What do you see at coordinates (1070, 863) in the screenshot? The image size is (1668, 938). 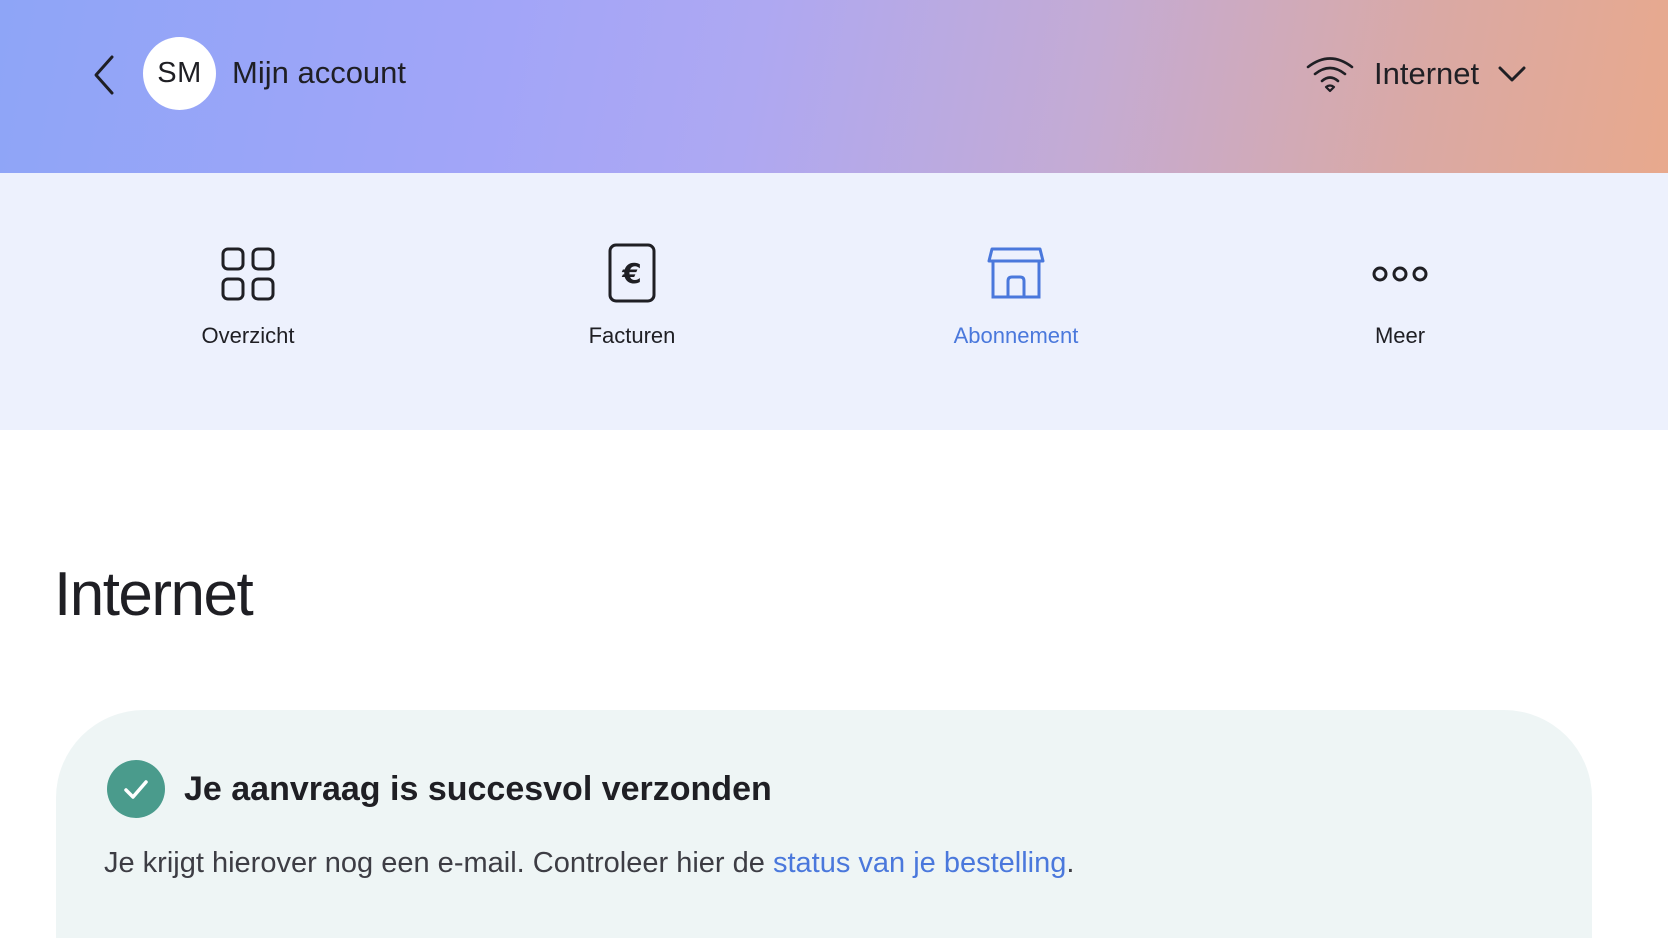 I see `notice-text-after: .` at bounding box center [1070, 863].